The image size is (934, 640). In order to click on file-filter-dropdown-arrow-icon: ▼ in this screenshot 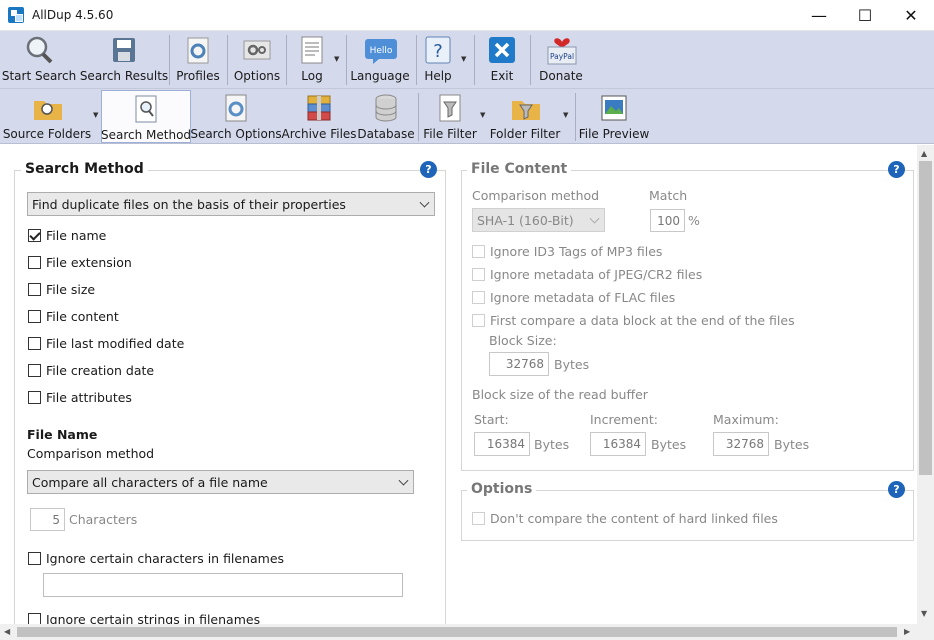, I will do `click(482, 115)`.